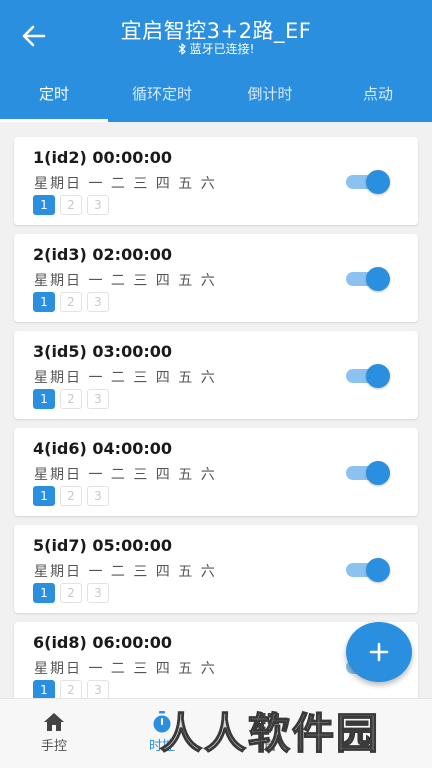 The image size is (432, 768). I want to click on timer-card: 5(id7) 05:00:00 星期日 一 二 三 四 五 六 1 2 3, so click(216, 569).